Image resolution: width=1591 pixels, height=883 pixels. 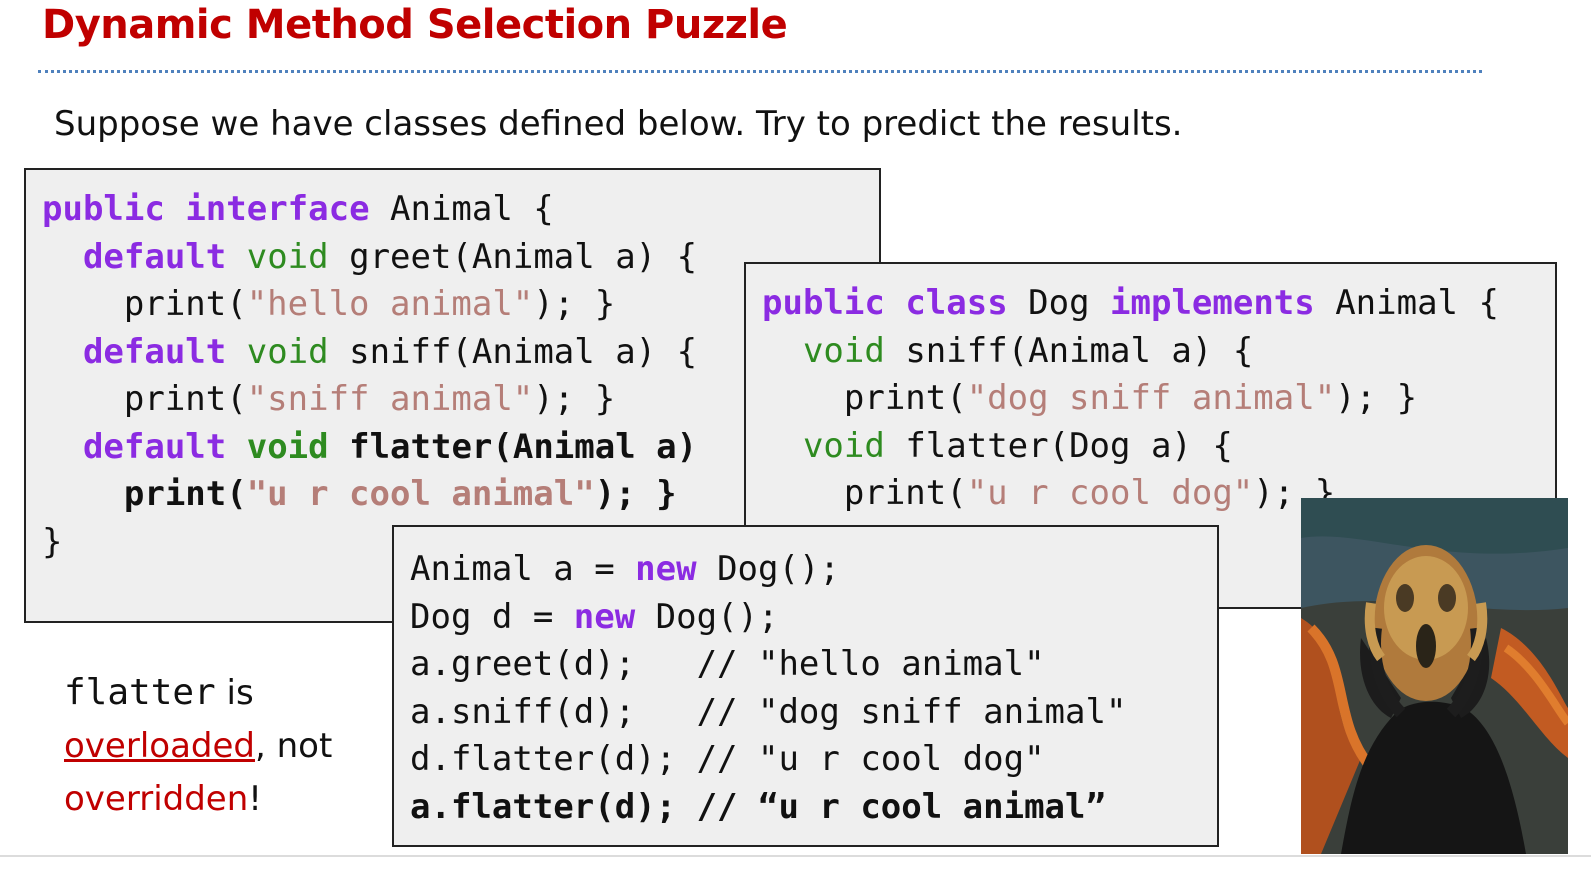 What do you see at coordinates (795, 856) in the screenshot?
I see `bottom-border` at bounding box center [795, 856].